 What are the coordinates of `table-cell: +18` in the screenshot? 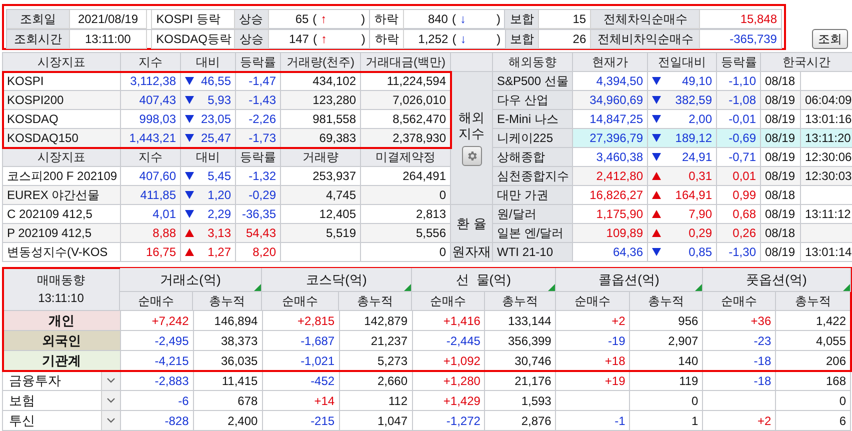 It's located at (593, 361).